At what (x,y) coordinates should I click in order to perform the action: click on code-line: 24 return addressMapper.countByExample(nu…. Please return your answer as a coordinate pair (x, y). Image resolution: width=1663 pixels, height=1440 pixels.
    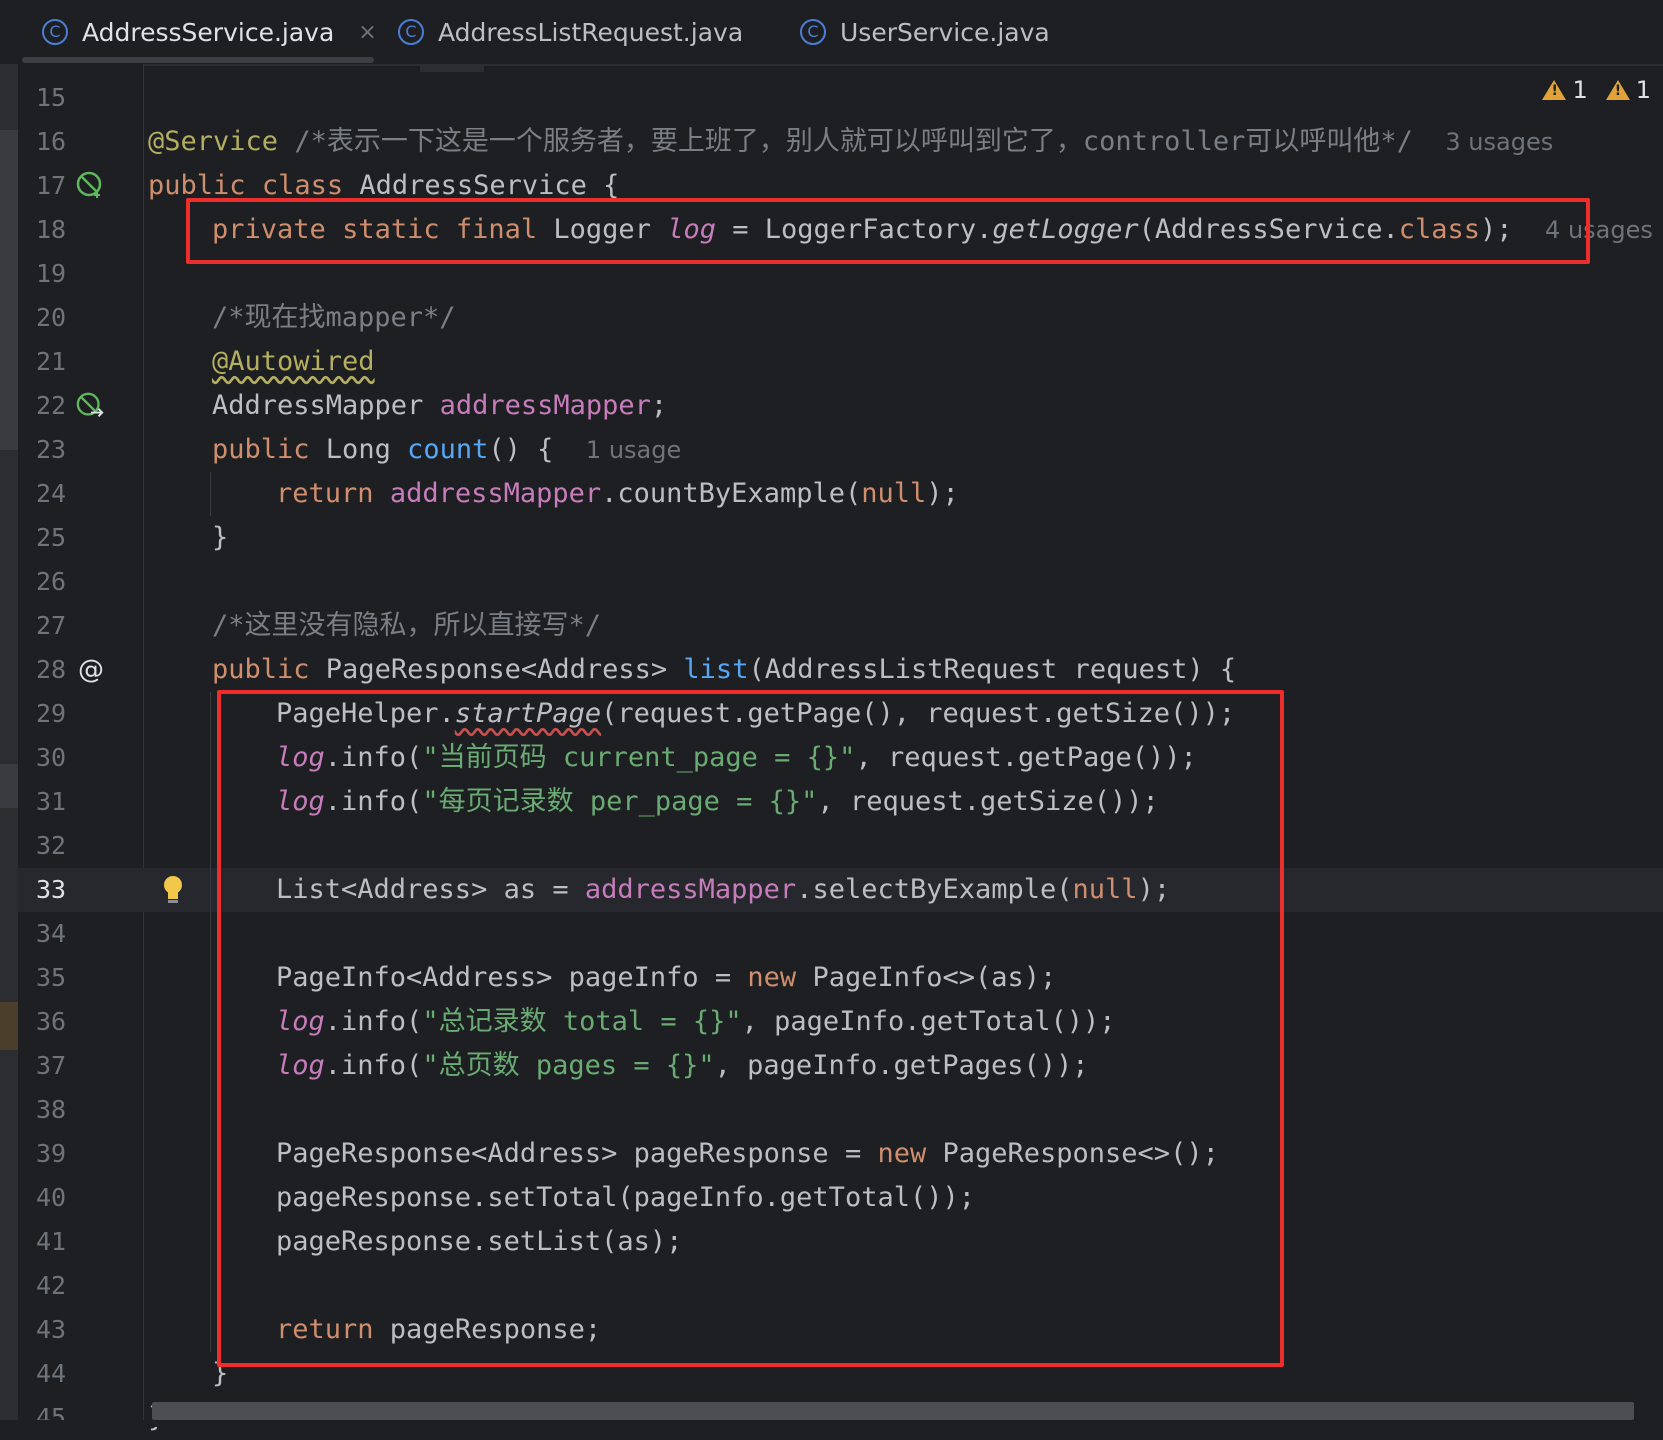
    Looking at the image, I should click on (831, 494).